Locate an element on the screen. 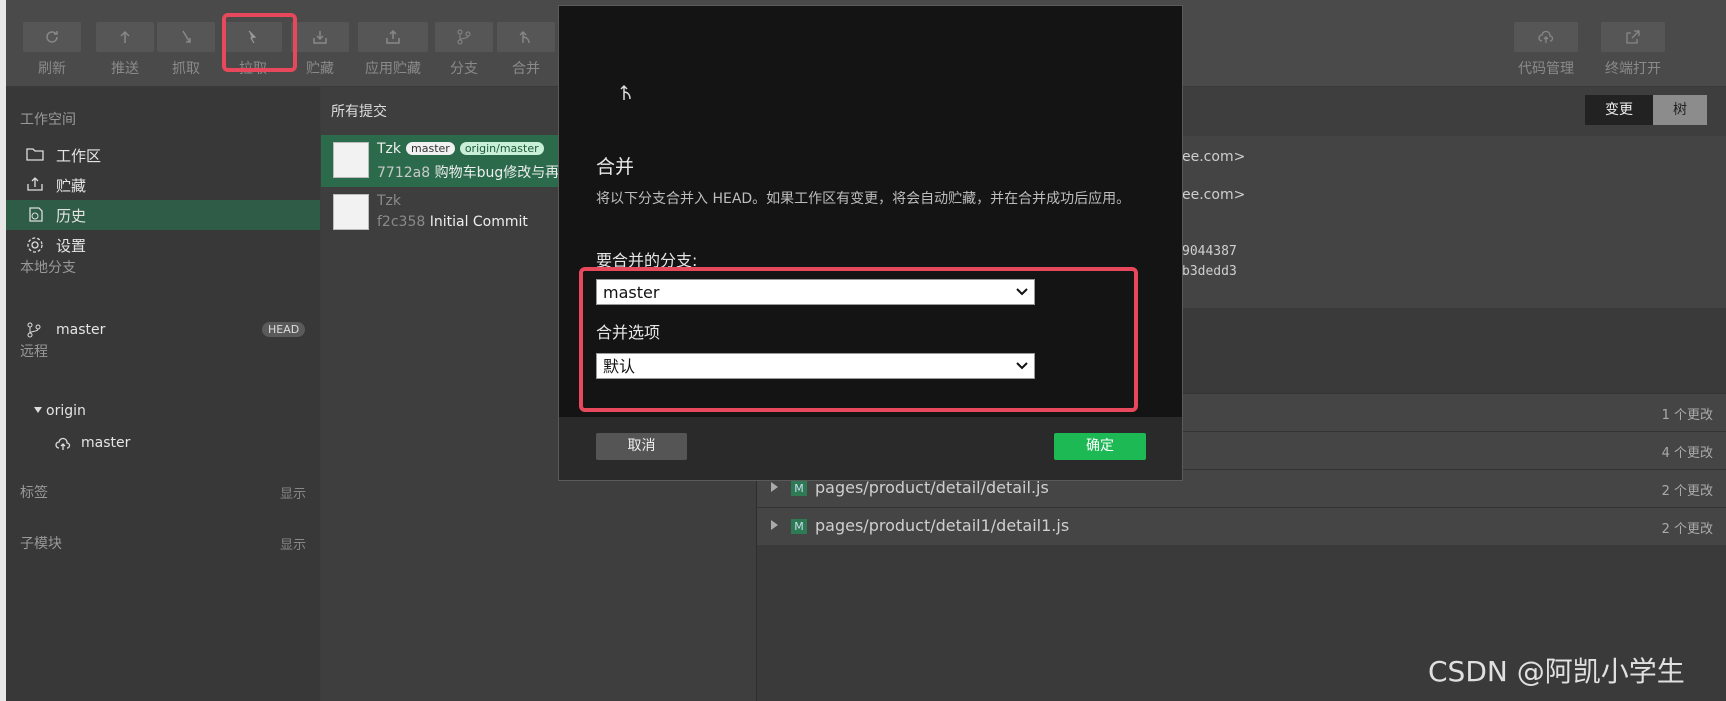 The image size is (1726, 701). submodules-header: 子模块 is located at coordinates (41, 544).